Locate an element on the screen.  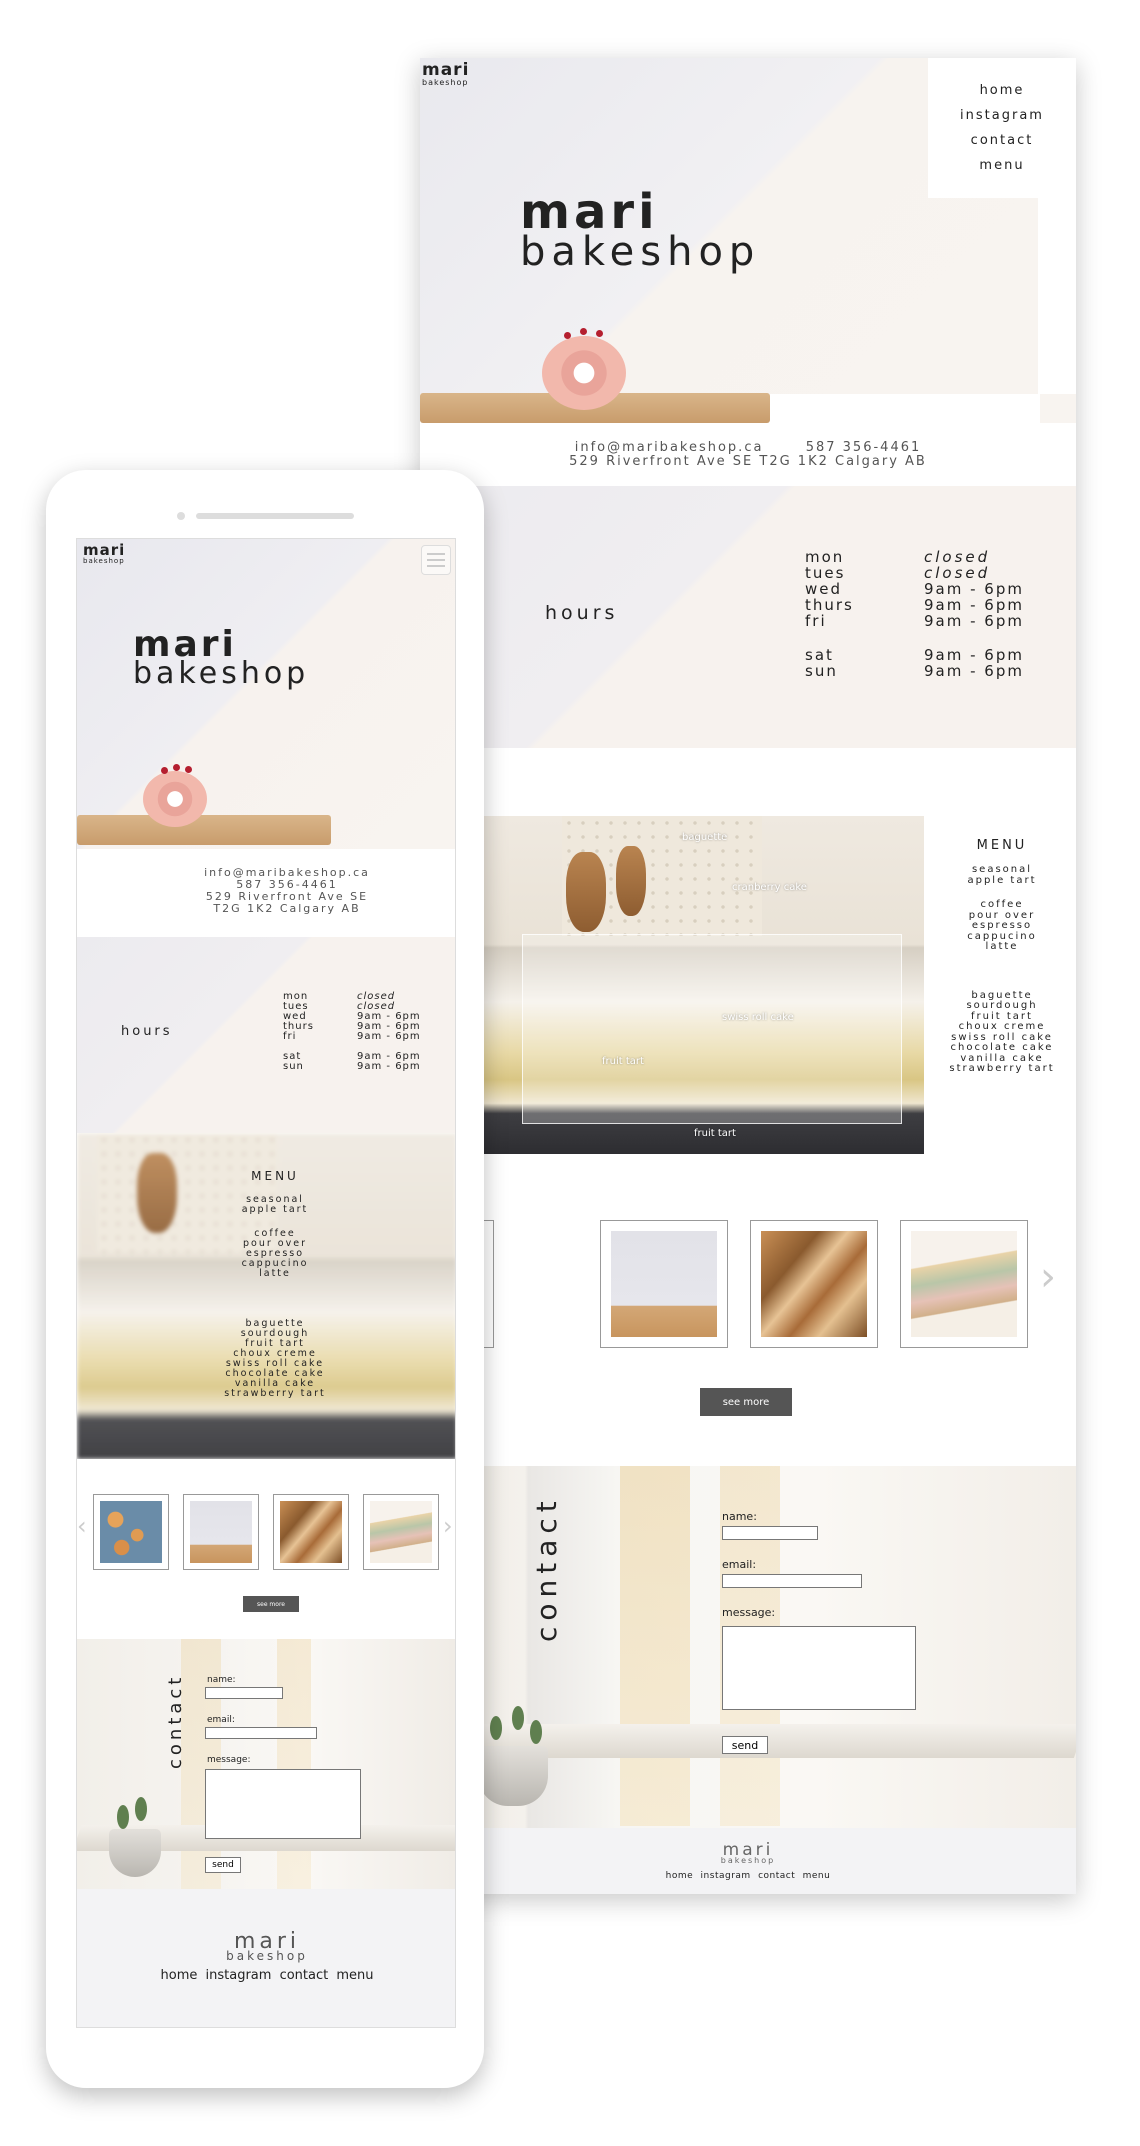
nav-home: home is located at coordinates (1002, 90).